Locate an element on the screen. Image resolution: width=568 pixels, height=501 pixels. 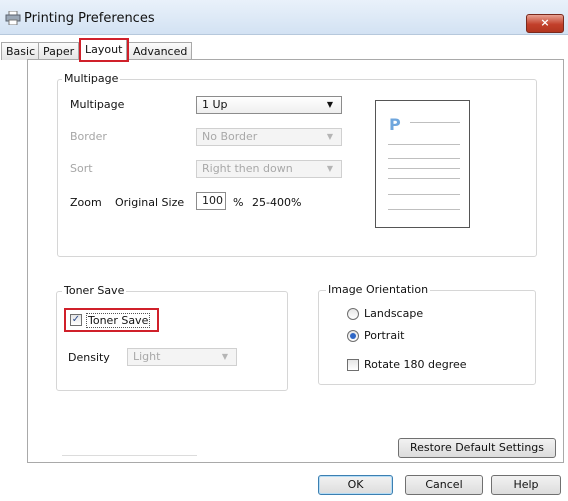
portrait-label: Portrait is located at coordinates (384, 335).